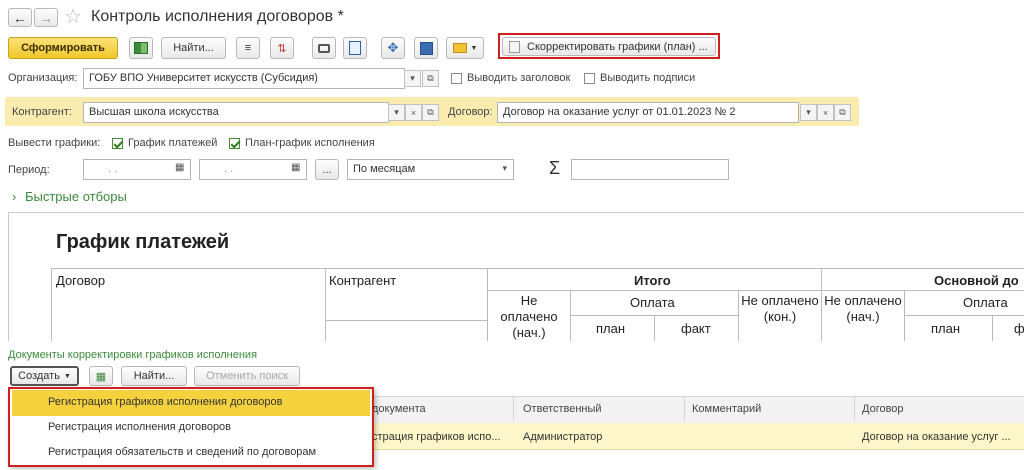 Image resolution: width=1024 pixels, height=470 pixels. What do you see at coordinates (589, 78) in the screenshot?
I see `show-signatures-checkbox` at bounding box center [589, 78].